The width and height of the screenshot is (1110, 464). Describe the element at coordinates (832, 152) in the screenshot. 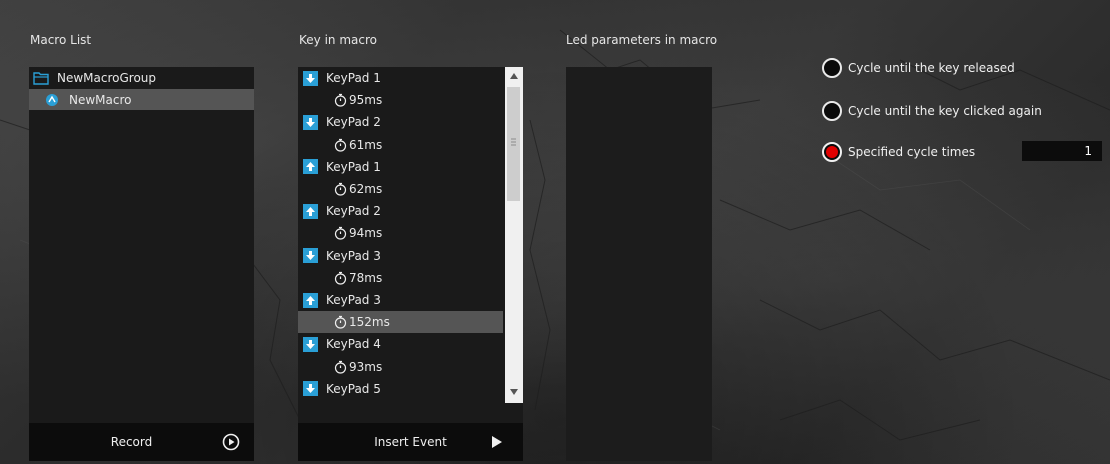

I see `radio-specified-cycle-times` at that location.